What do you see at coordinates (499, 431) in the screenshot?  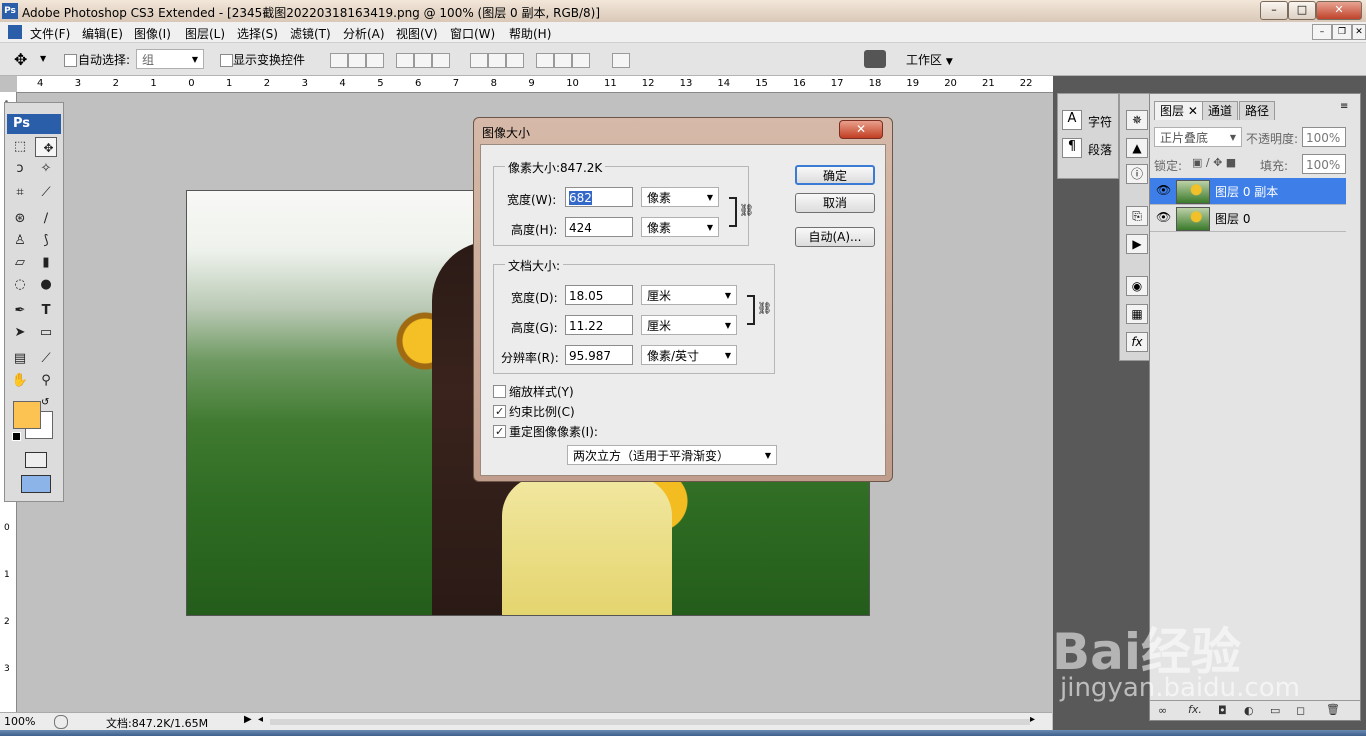 I see `resample-checkbox` at bounding box center [499, 431].